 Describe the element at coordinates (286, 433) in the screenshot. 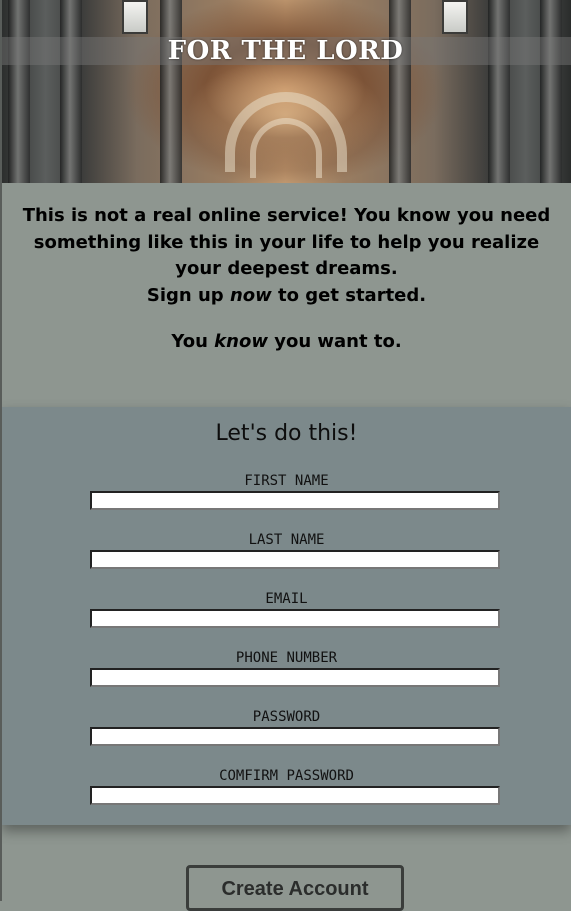

I see `form-title: Let's do this!` at that location.